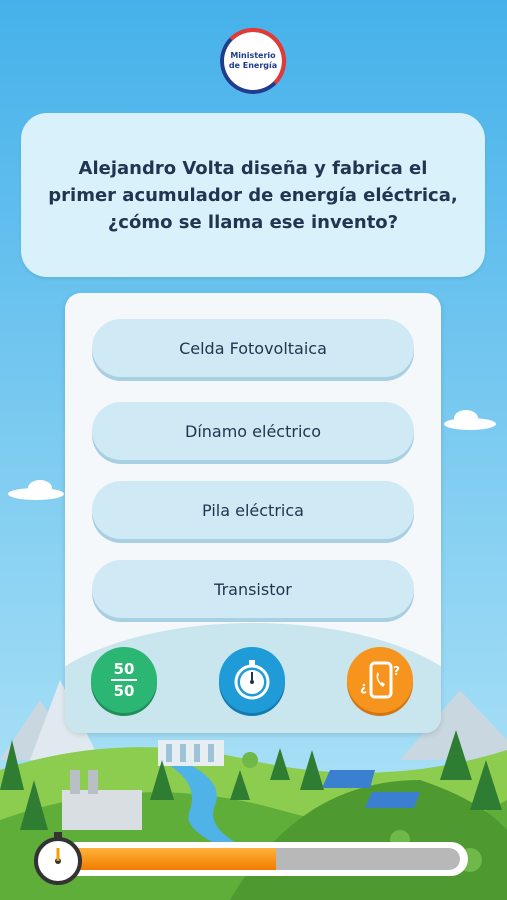  What do you see at coordinates (253, 431) in the screenshot?
I see `answer-option-2: Dínamo eléctrico` at bounding box center [253, 431].